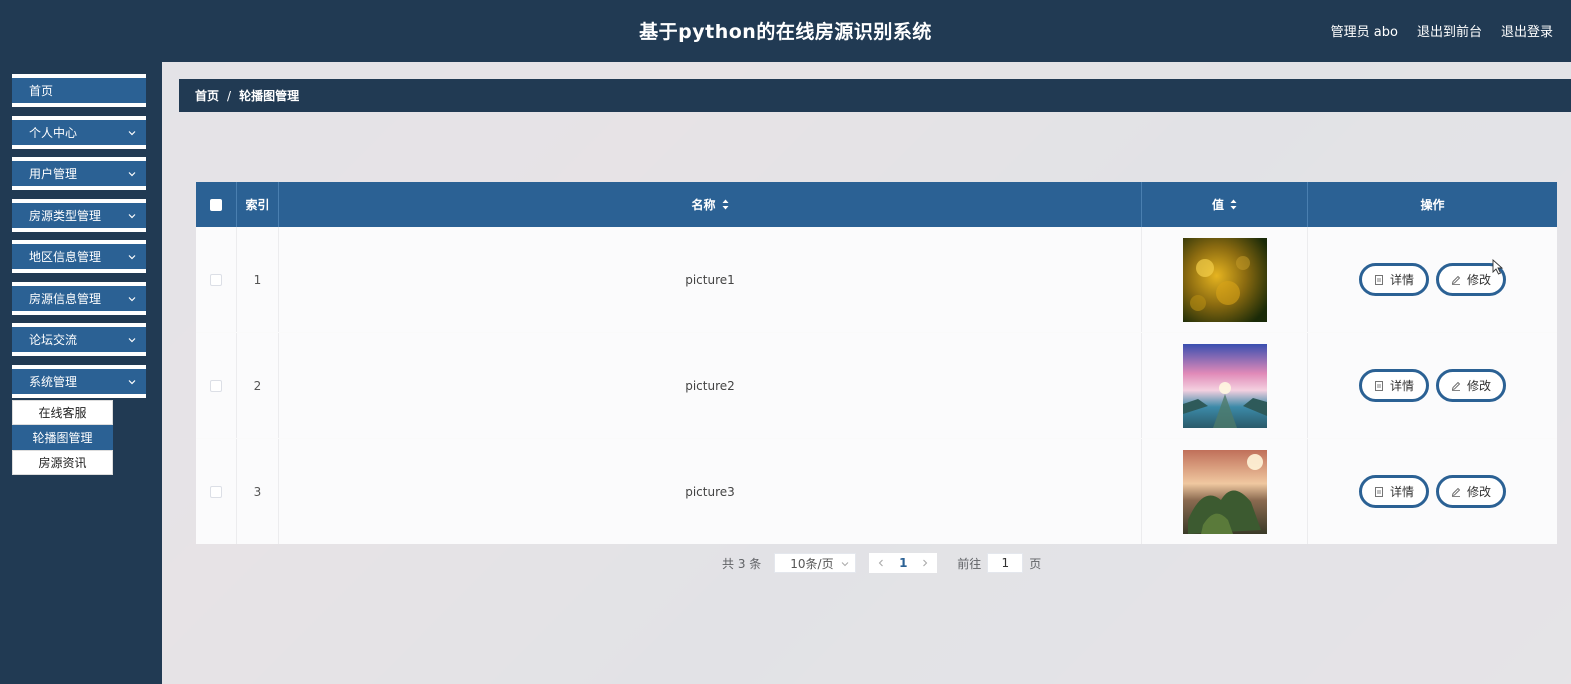 The width and height of the screenshot is (1571, 684). I want to click on page-number-current: 1, so click(903, 563).